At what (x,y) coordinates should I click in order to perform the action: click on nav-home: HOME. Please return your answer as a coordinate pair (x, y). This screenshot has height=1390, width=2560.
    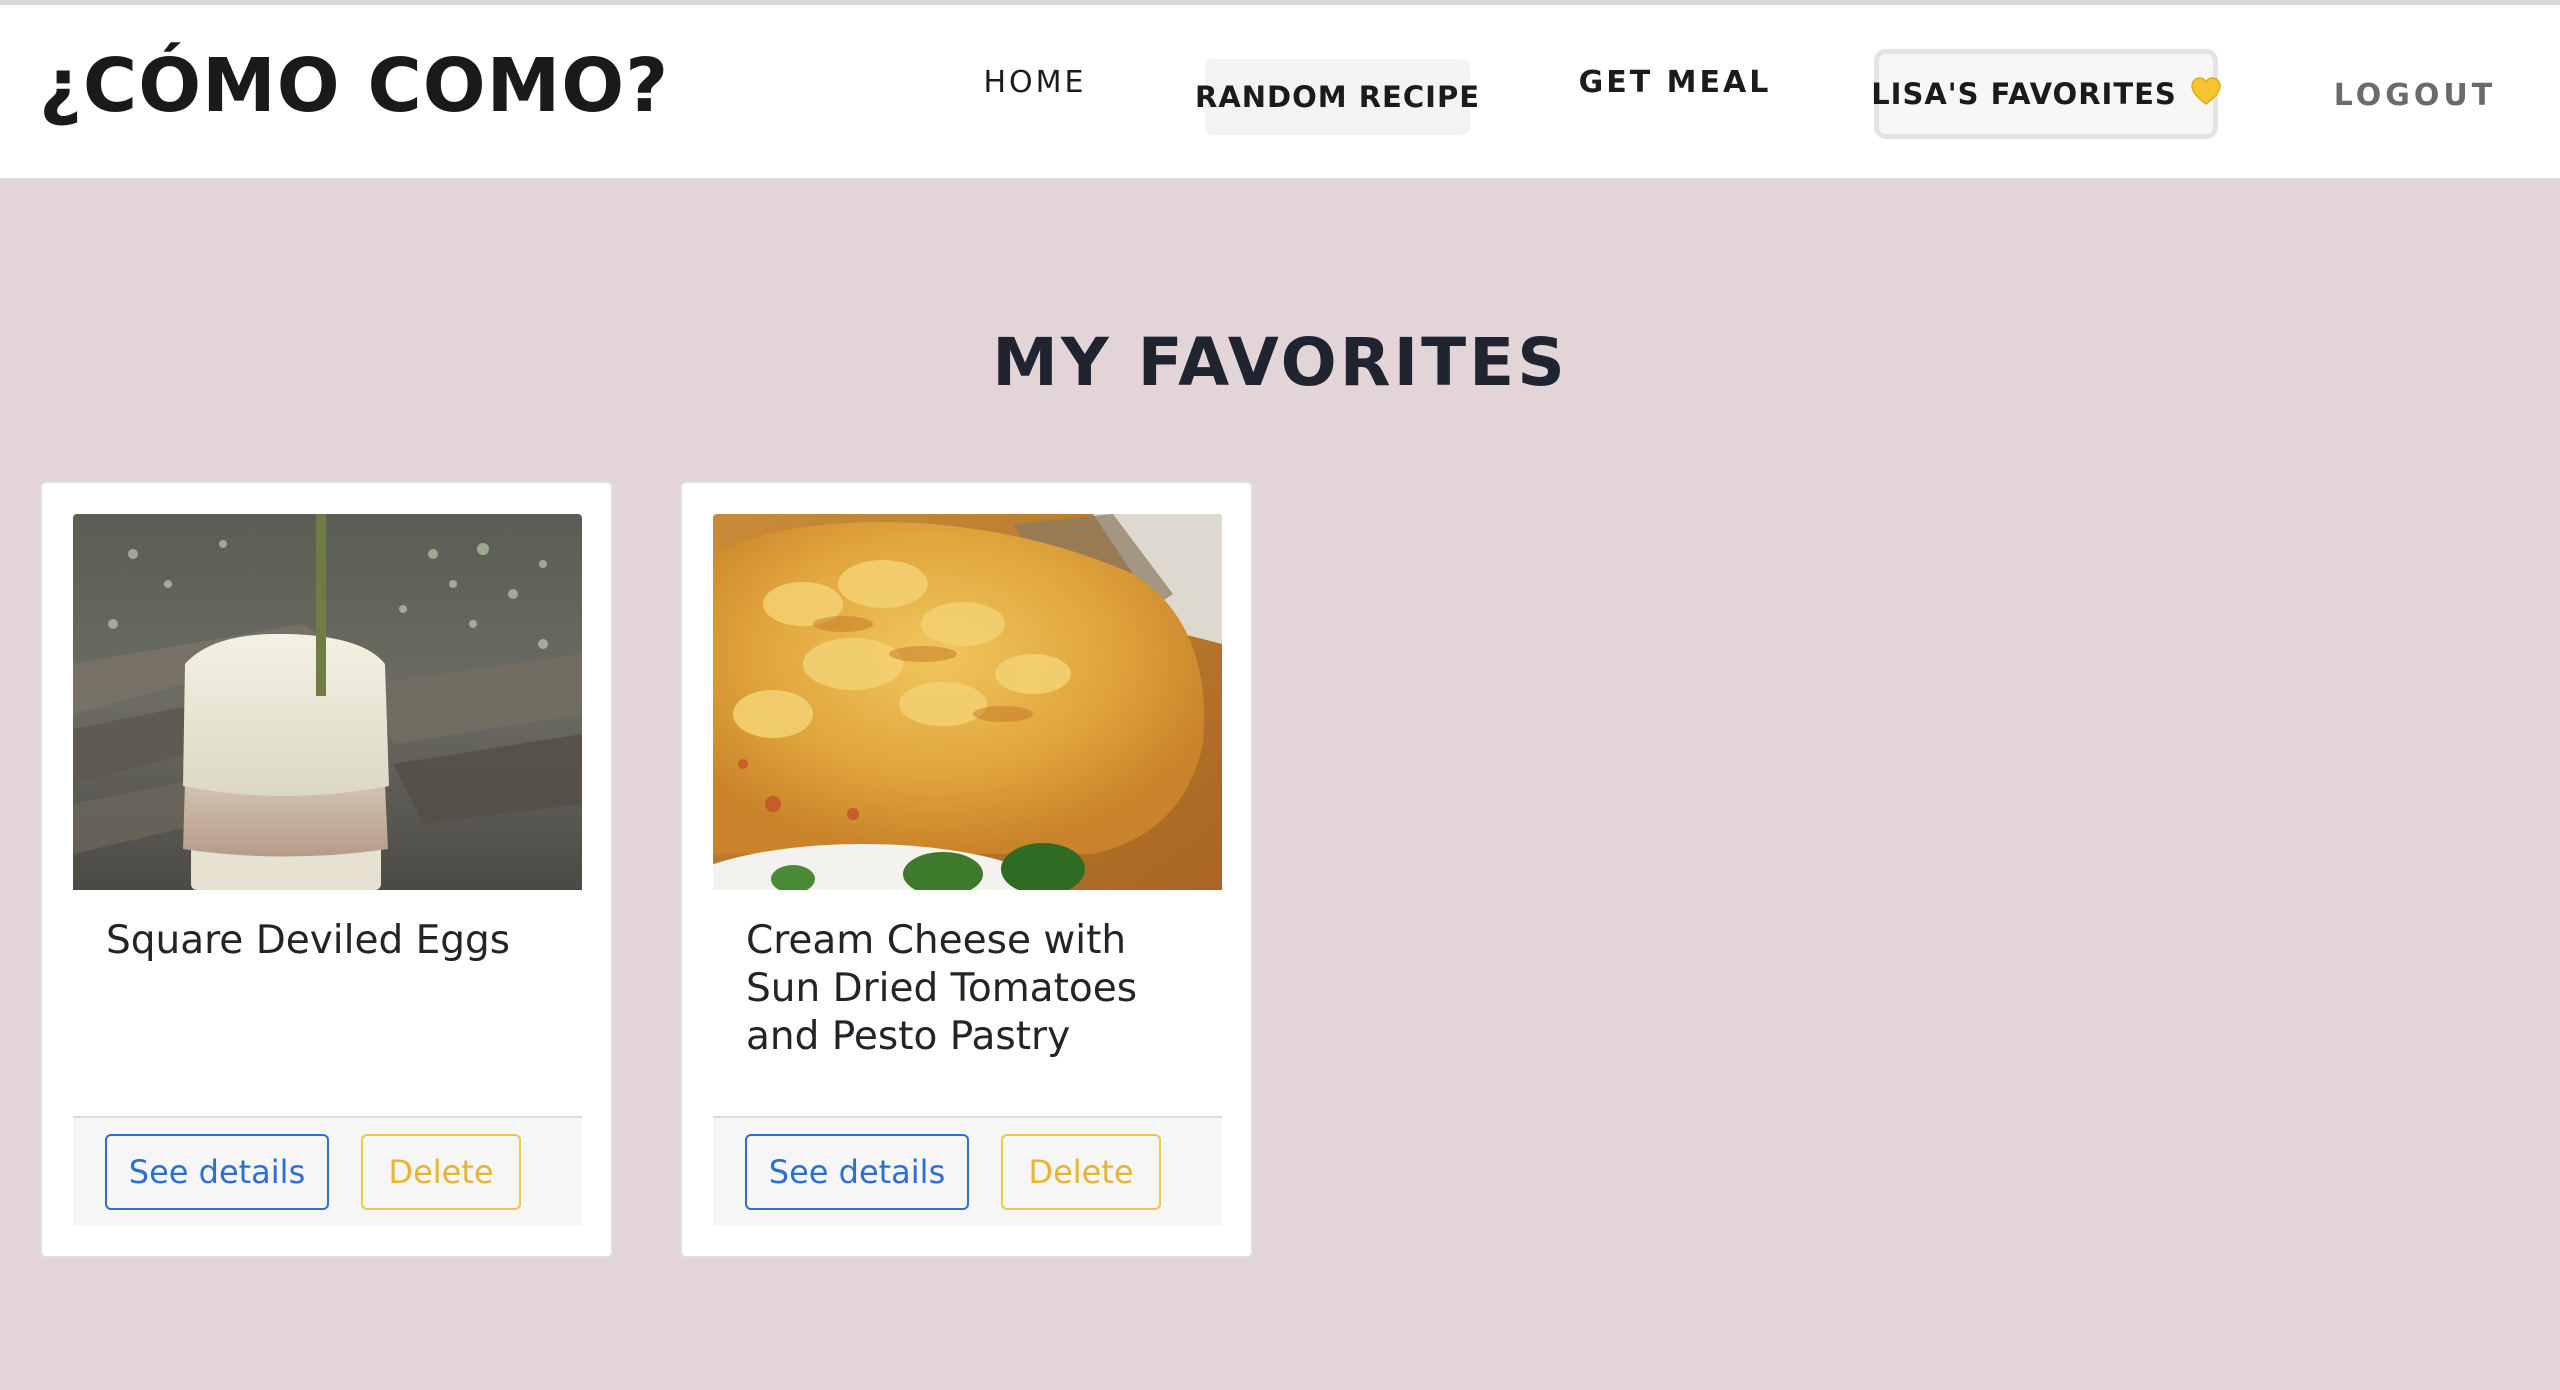
    Looking at the image, I should click on (1035, 82).